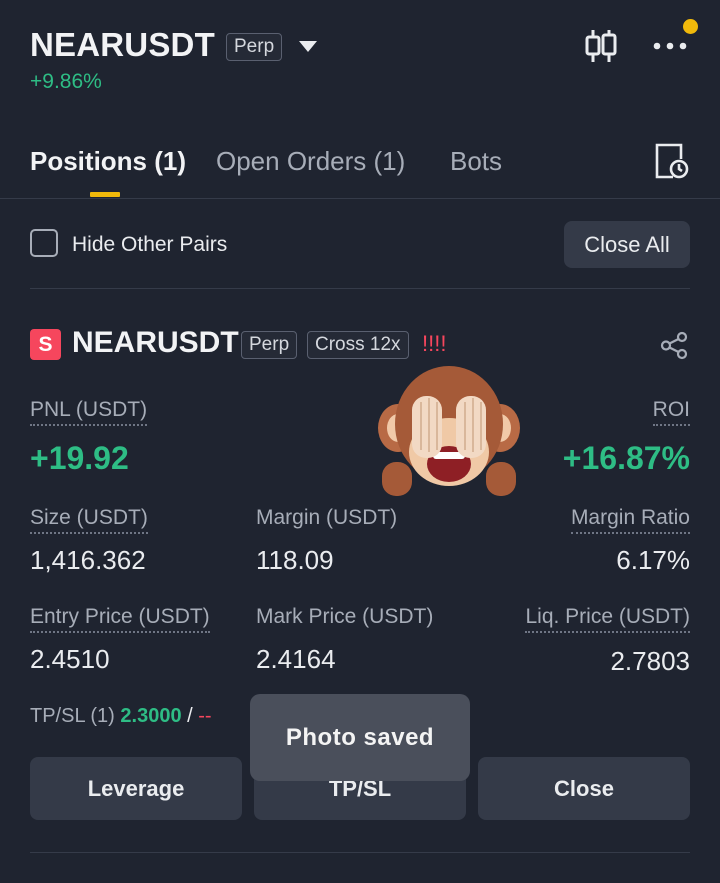  I want to click on margin-mode-tag: Cross 12x, so click(358, 345).